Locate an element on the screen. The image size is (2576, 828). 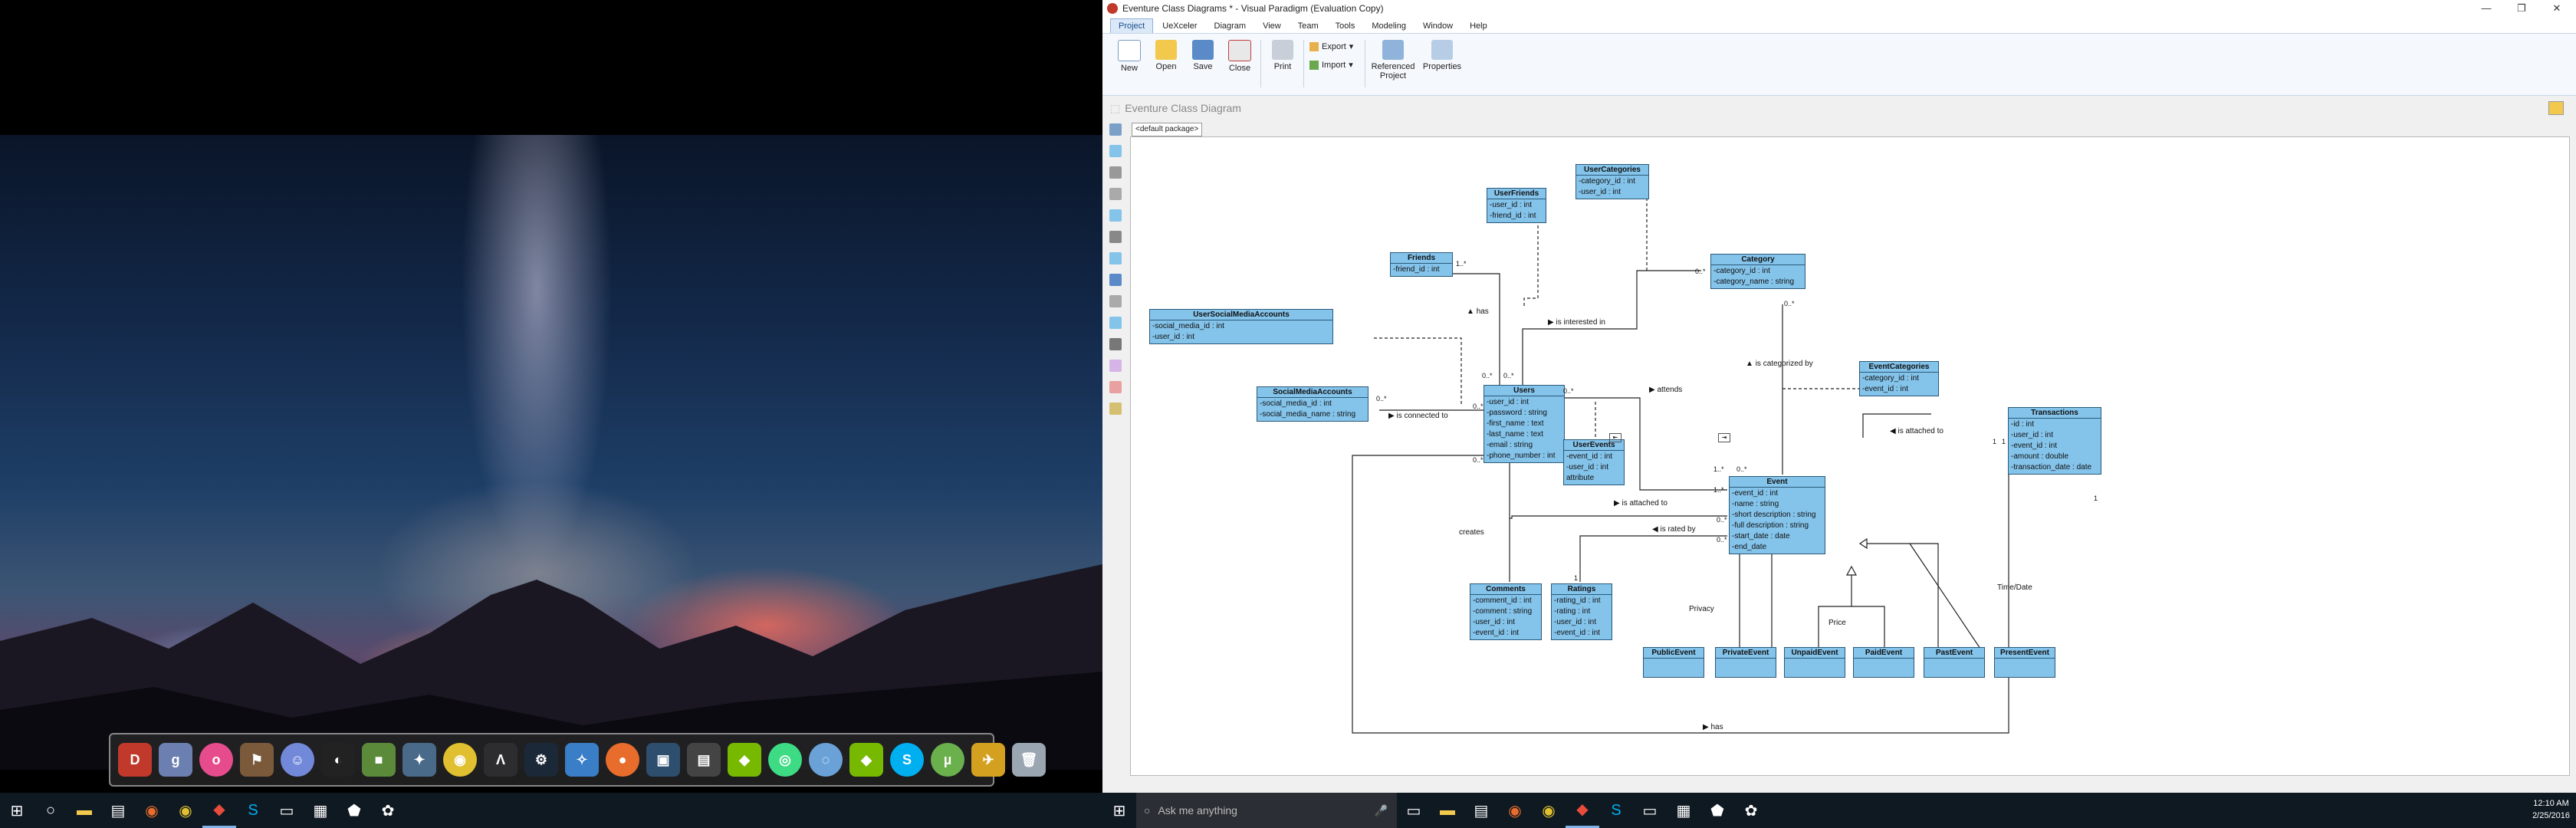
task-view-icon: ▭ is located at coordinates (1414, 810).